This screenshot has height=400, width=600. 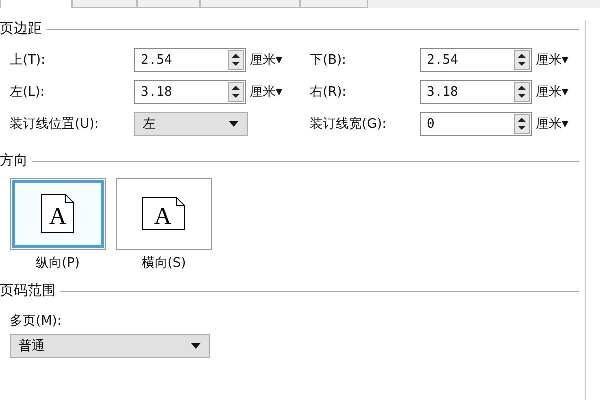 What do you see at coordinates (28, 291) in the screenshot?
I see `section-title: 页码范围` at bounding box center [28, 291].